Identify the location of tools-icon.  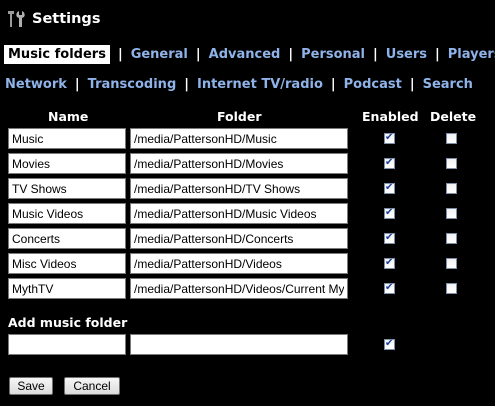
(16, 19).